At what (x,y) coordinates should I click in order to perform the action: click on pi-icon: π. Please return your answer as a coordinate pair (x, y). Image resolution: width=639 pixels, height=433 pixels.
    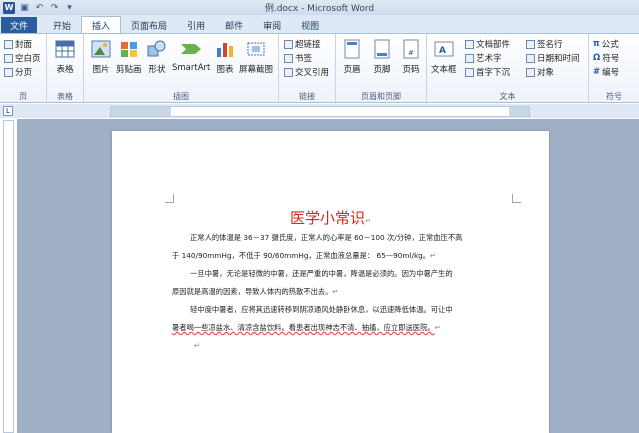
    Looking at the image, I should click on (596, 44).